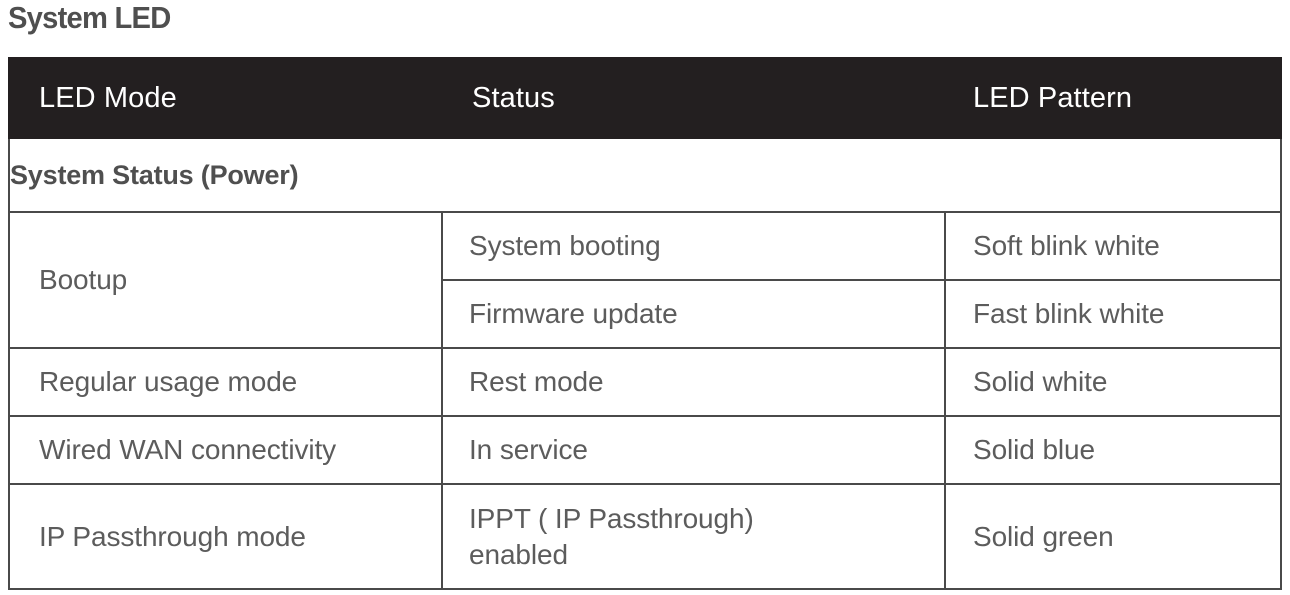 The height and width of the screenshot is (595, 1290). I want to click on table-section-heading-row: System Status (Power), so click(645, 175).